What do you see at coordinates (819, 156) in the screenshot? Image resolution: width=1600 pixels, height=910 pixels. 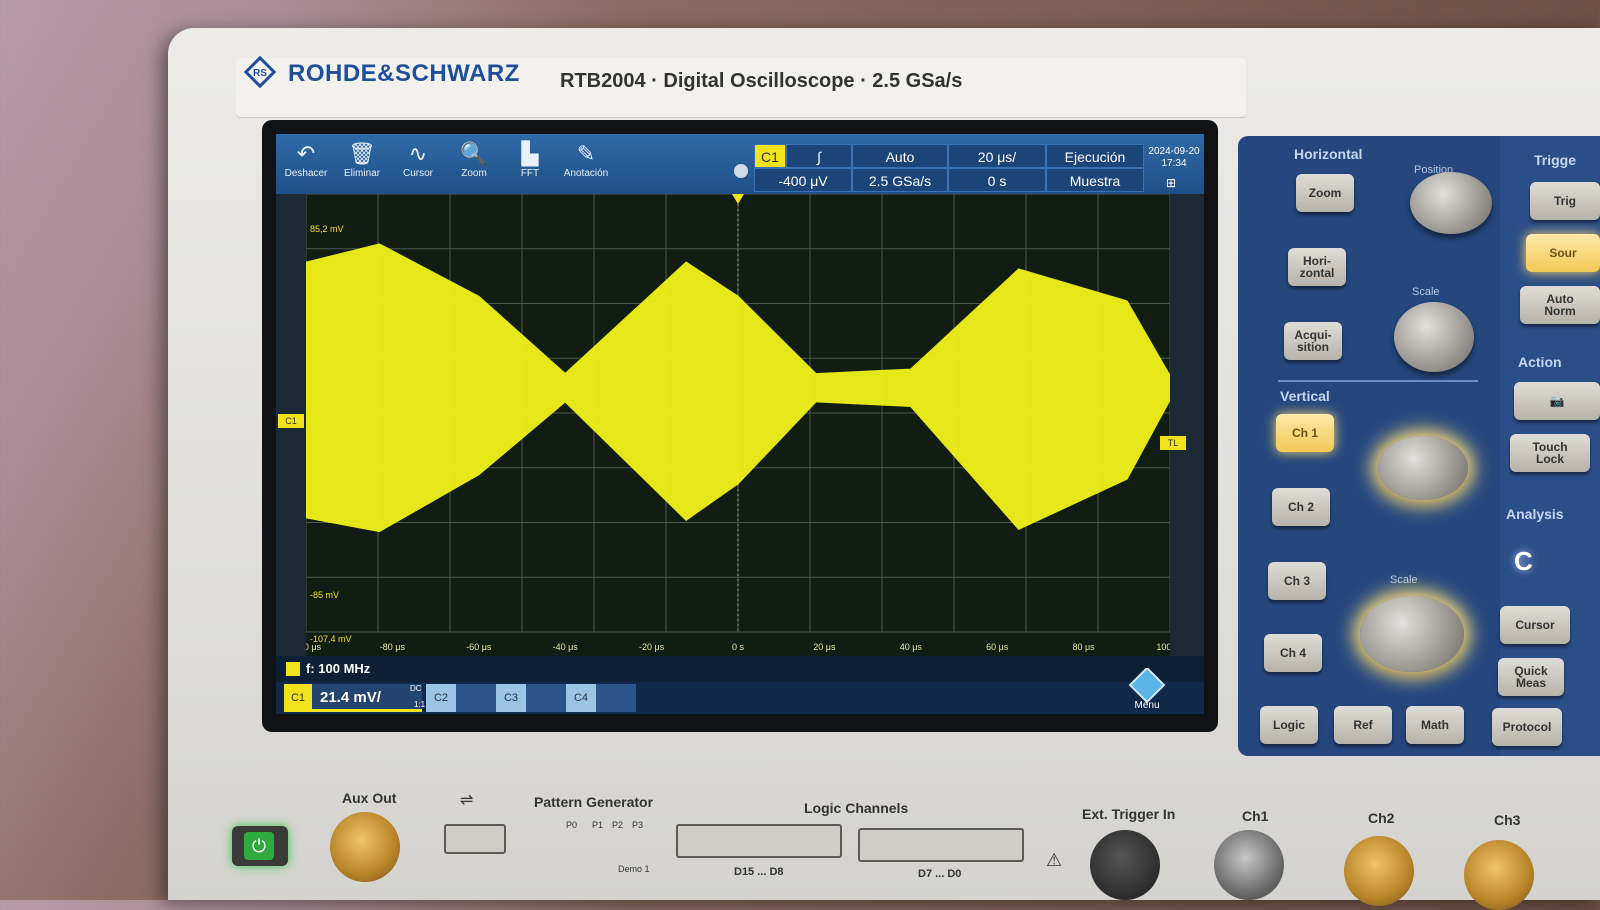 I see `rising-edge-icon: ∫` at bounding box center [819, 156].